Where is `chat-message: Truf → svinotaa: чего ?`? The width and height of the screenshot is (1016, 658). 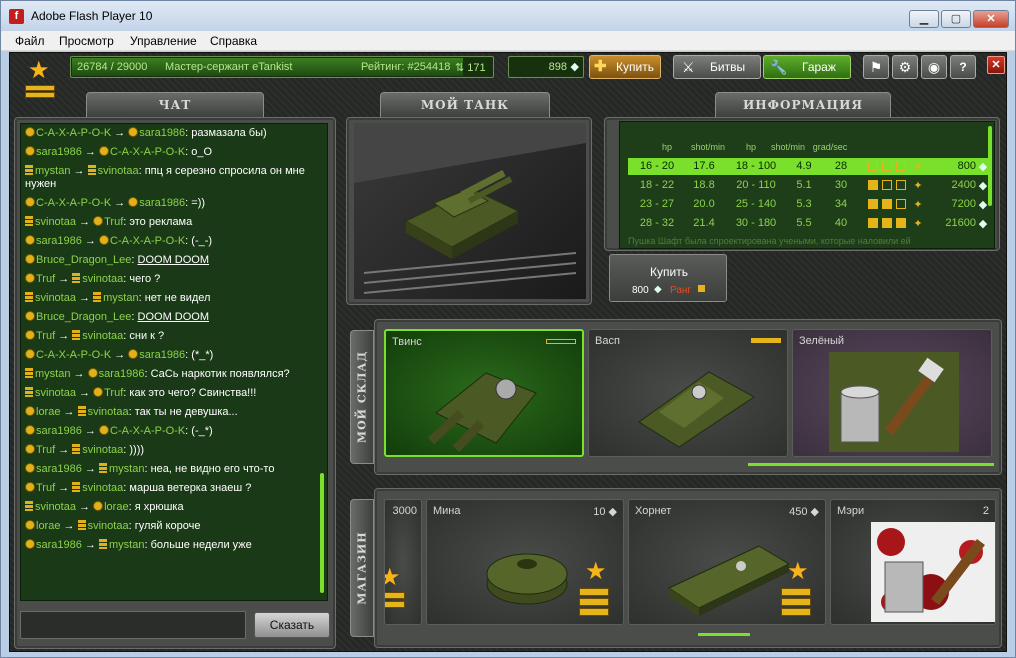 chat-message: Truf → svinotaa: чего ? is located at coordinates (174, 279).